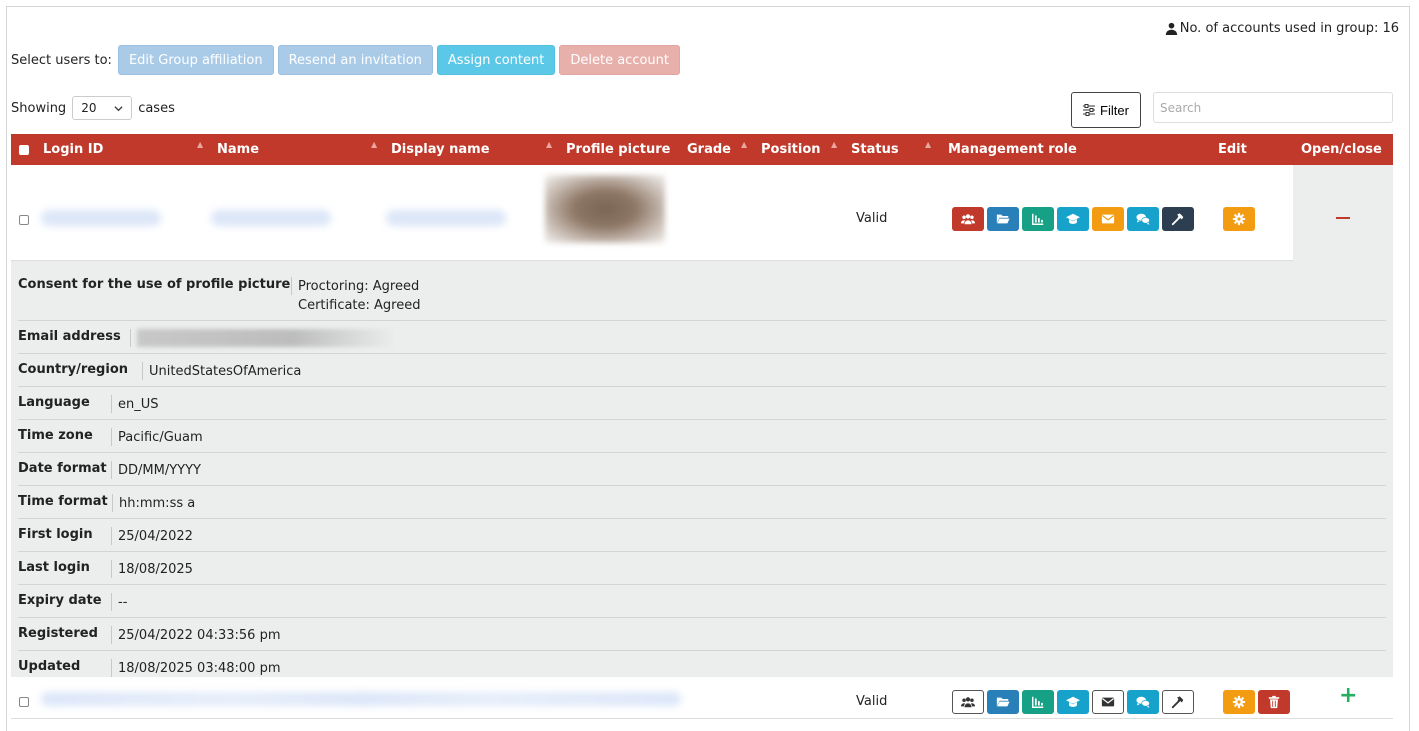 This screenshot has width=1419, height=731. What do you see at coordinates (1106, 110) in the screenshot?
I see `filter-button: Filter` at bounding box center [1106, 110].